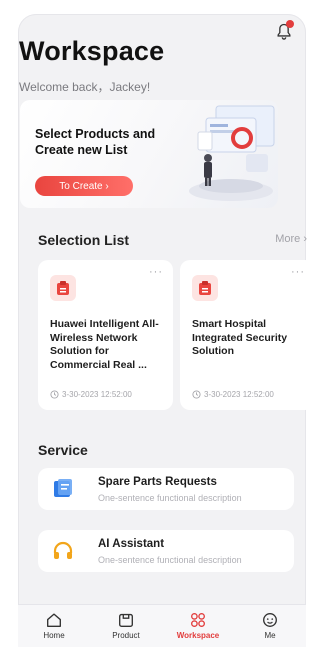 The height and width of the screenshot is (658, 321). What do you see at coordinates (270, 635) in the screenshot?
I see `tab-label: Me` at bounding box center [270, 635].